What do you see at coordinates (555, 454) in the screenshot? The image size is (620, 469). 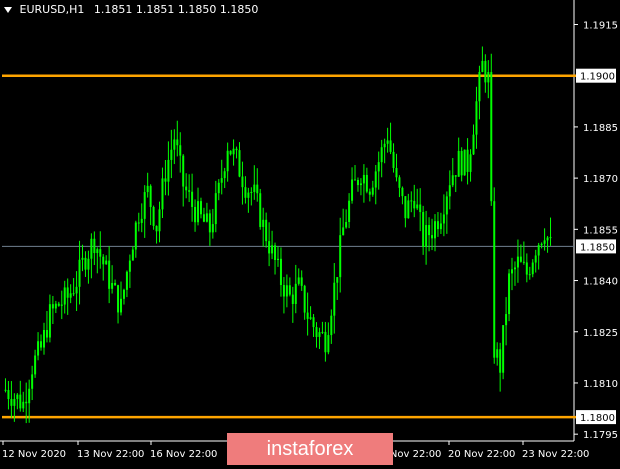 I see `x-tick-label: 23 Nov 22:00` at bounding box center [555, 454].